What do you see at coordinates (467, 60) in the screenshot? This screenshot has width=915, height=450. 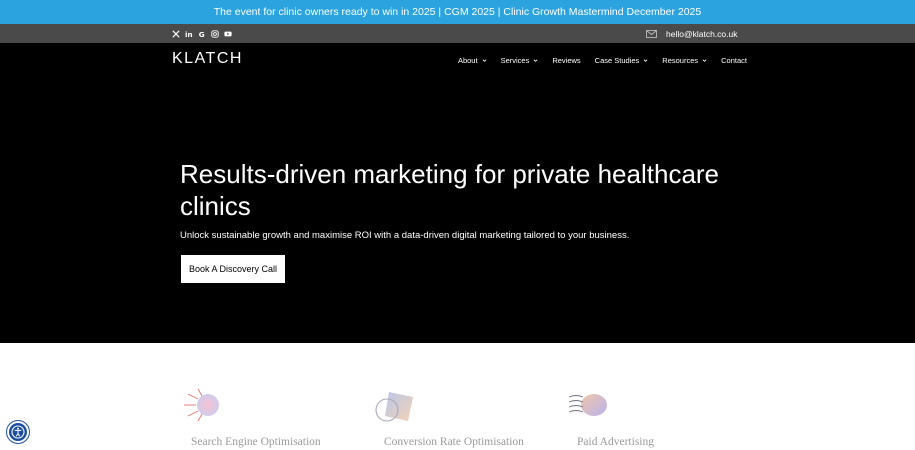 I see `nav-label: About` at bounding box center [467, 60].